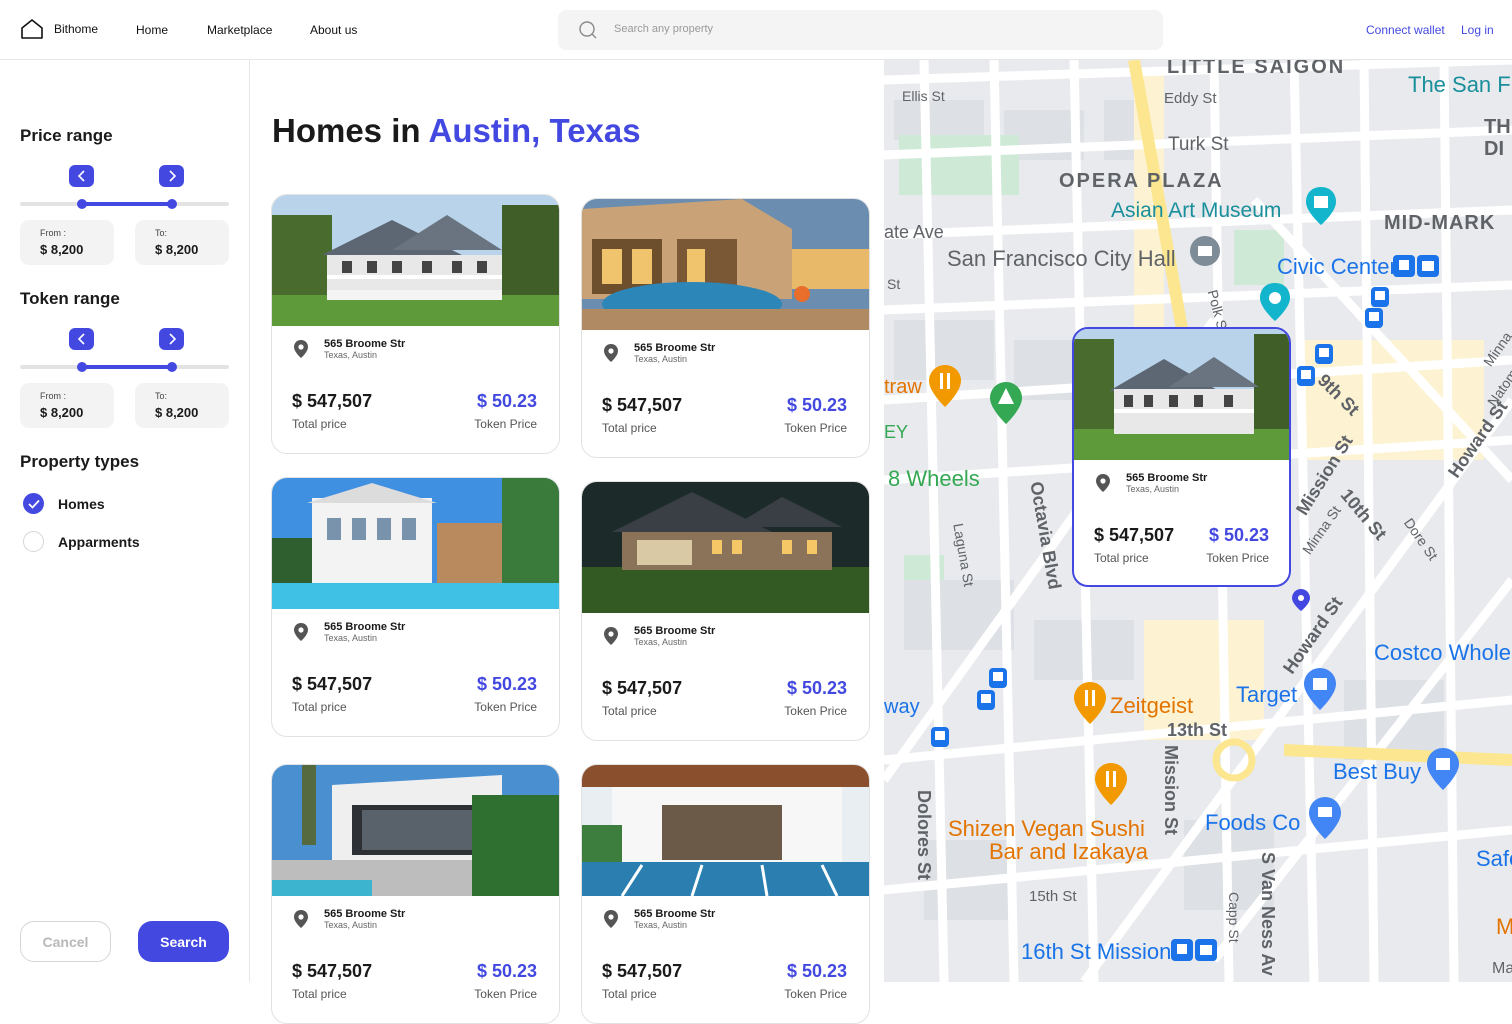 Image resolution: width=1512 pixels, height=1024 pixels. I want to click on token-from-value: $ 8,200, so click(62, 412).